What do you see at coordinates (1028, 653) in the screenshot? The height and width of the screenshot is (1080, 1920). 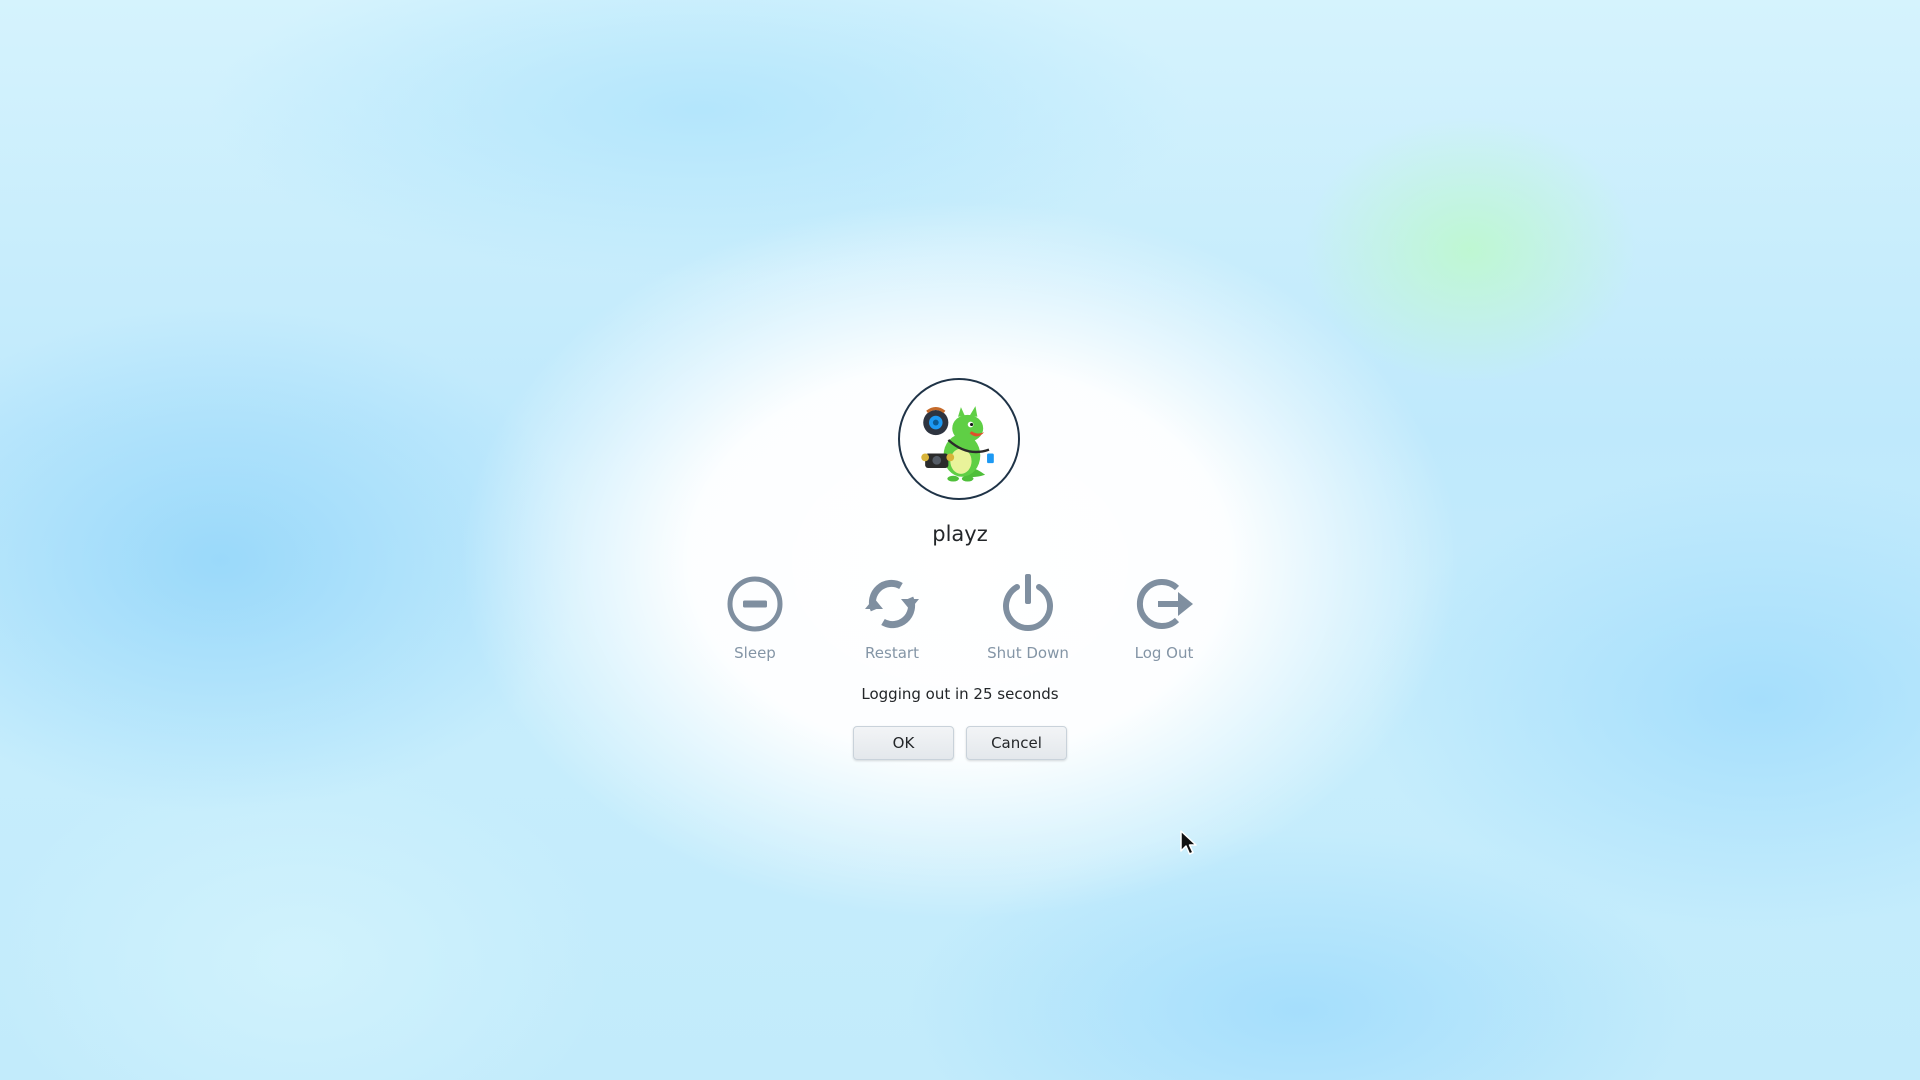 I see `shutdown-label: Shut Down` at bounding box center [1028, 653].